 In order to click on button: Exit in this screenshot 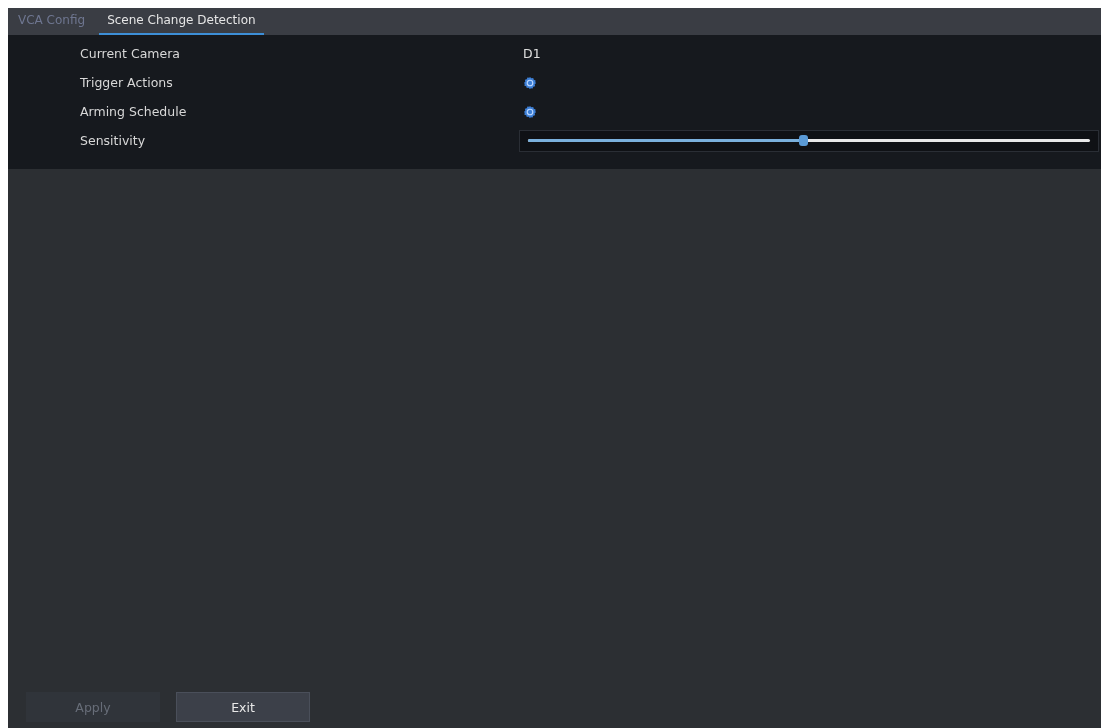, I will do `click(243, 707)`.